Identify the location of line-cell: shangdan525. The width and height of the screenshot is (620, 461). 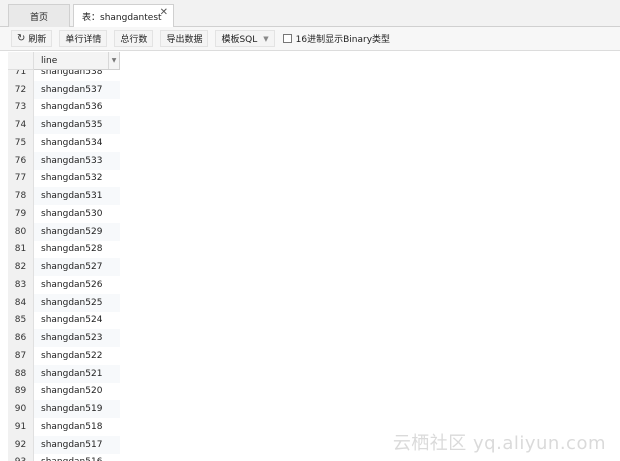
(77, 302).